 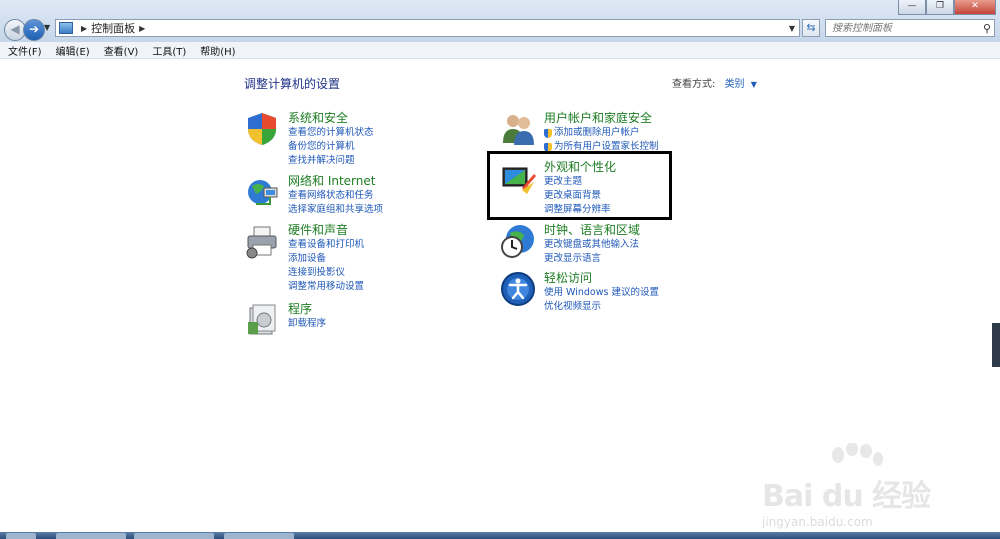 I want to click on menu-bar: 文件(F) 编辑(E) 查看(V) 工具(T) 帮助(H), so click(x=500, y=50).